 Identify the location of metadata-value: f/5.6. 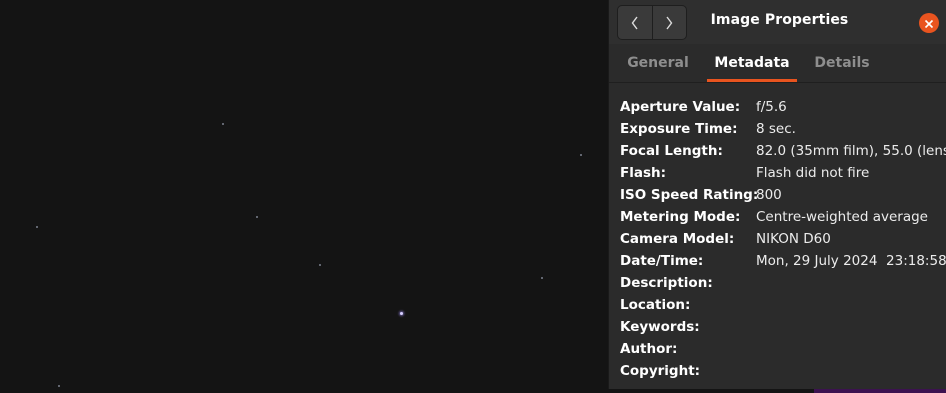
(771, 107).